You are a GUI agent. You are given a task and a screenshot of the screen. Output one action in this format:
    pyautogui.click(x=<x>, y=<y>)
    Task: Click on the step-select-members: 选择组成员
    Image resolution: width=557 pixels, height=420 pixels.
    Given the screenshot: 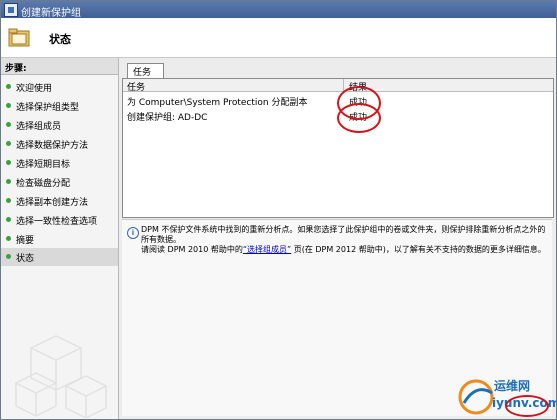 What is the action you would take?
    pyautogui.click(x=59, y=125)
    